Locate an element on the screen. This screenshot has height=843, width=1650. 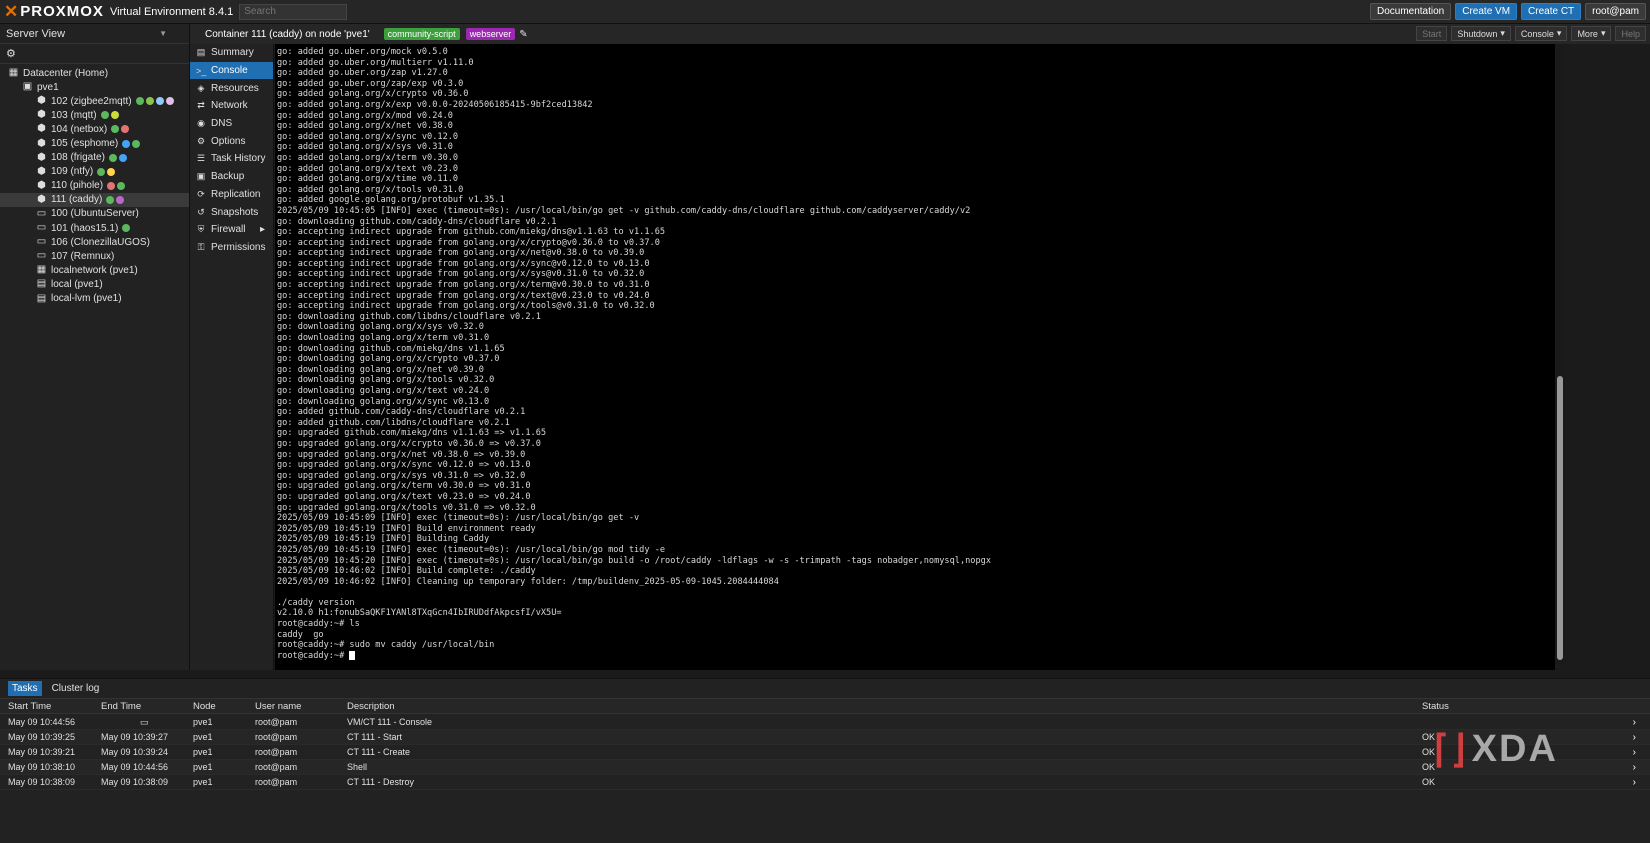
header-button-more: More ▾ is located at coordinates (1591, 33).